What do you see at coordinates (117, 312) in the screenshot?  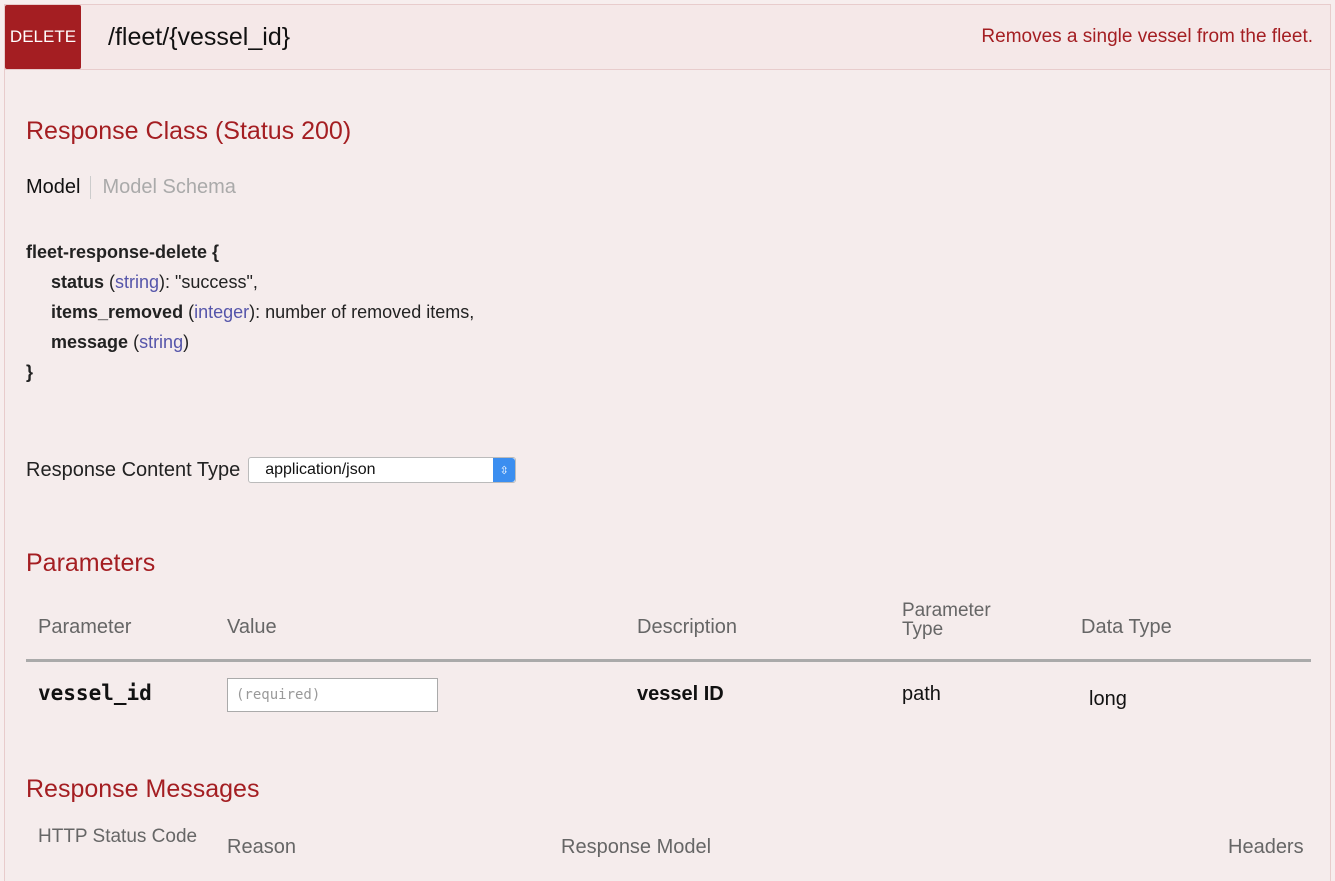 I see `property-name: items_removed` at bounding box center [117, 312].